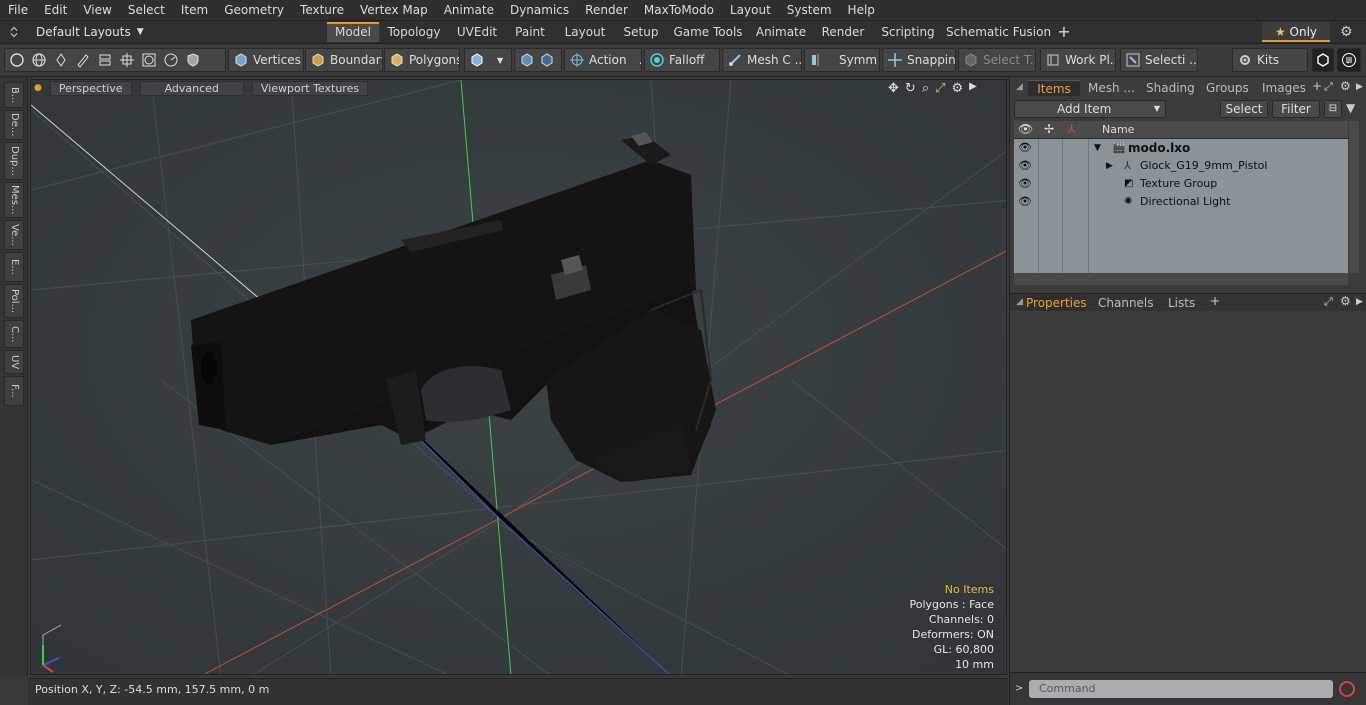 This screenshot has width=1366, height=705. I want to click on gear-icon: ⚙, so click(1346, 32).